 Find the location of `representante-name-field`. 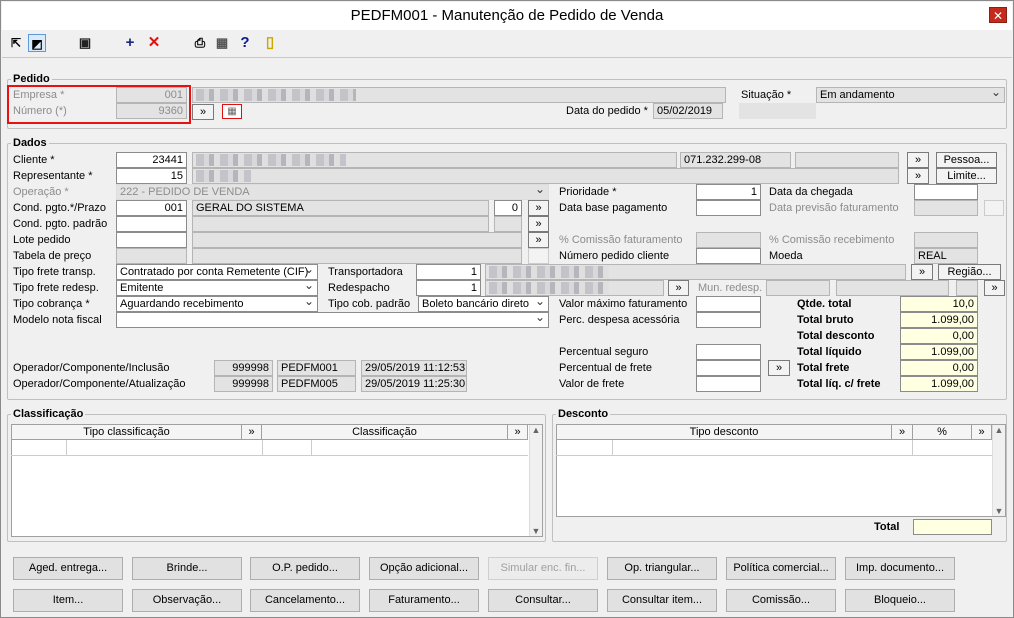

representante-name-field is located at coordinates (545, 176).